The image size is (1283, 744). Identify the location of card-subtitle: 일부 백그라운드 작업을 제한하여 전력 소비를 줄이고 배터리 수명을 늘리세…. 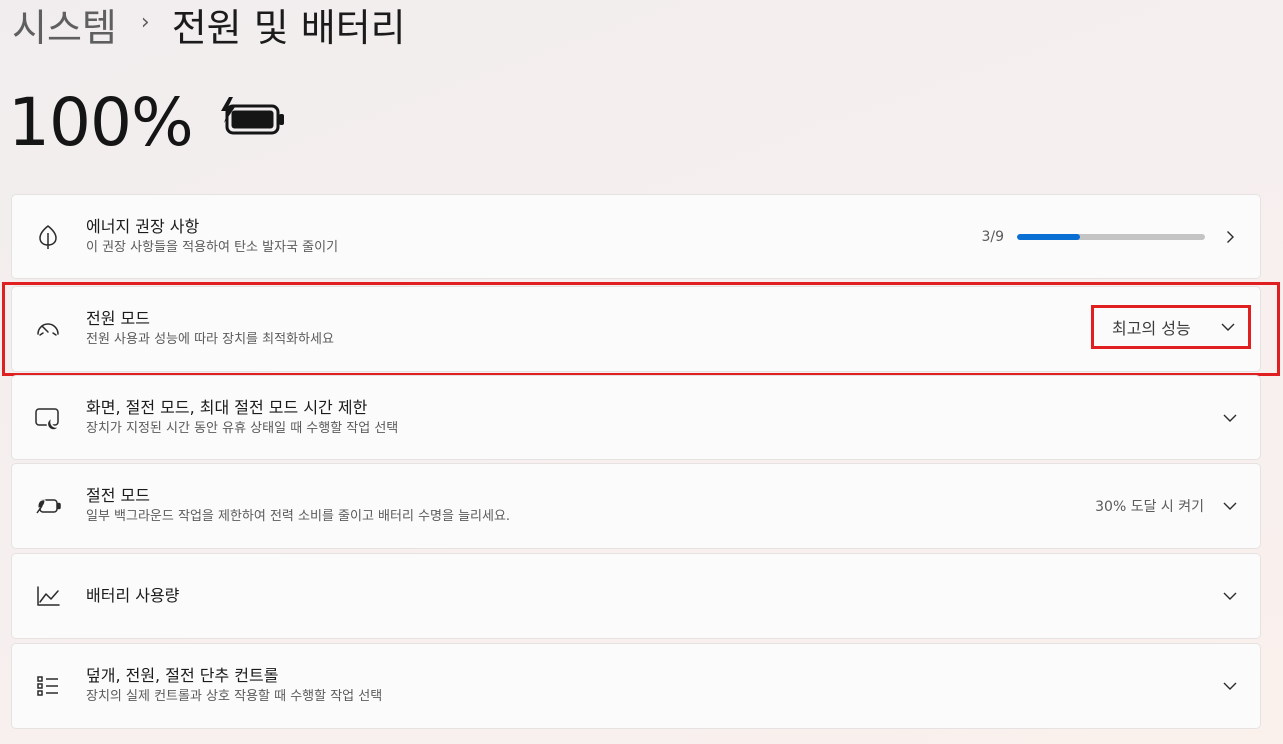
(298, 516).